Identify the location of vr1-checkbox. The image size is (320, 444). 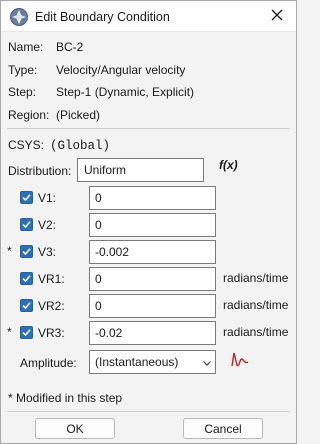
(26, 278).